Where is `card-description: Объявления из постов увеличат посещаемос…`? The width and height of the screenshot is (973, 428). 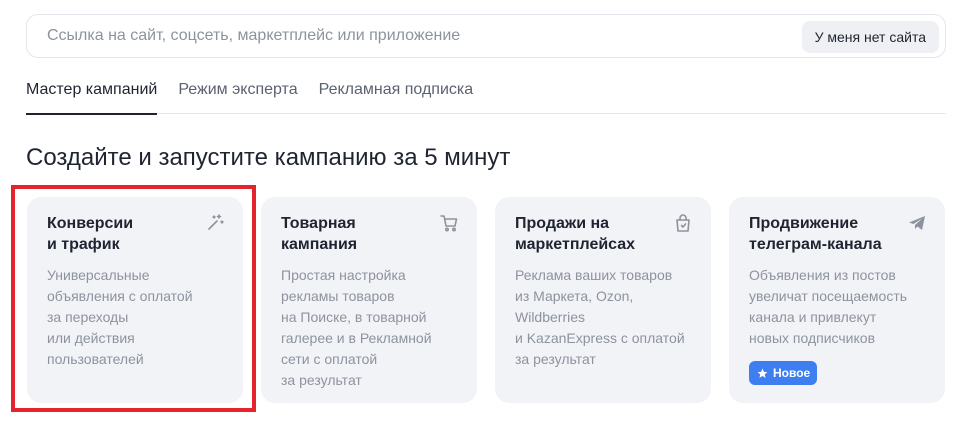 card-description: Объявления из постов увеличат посещаемос… is located at coordinates (828, 306).